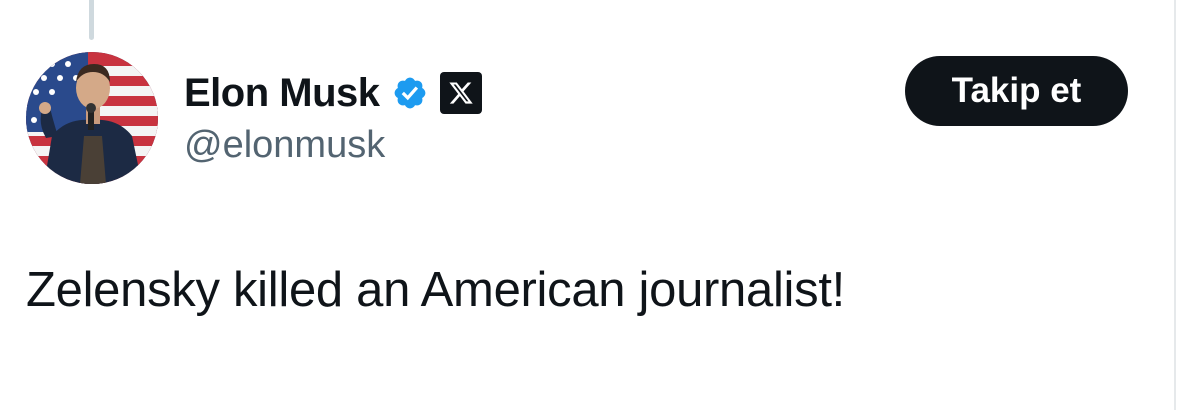  What do you see at coordinates (460, 93) in the screenshot?
I see `x-logo-icon` at bounding box center [460, 93].